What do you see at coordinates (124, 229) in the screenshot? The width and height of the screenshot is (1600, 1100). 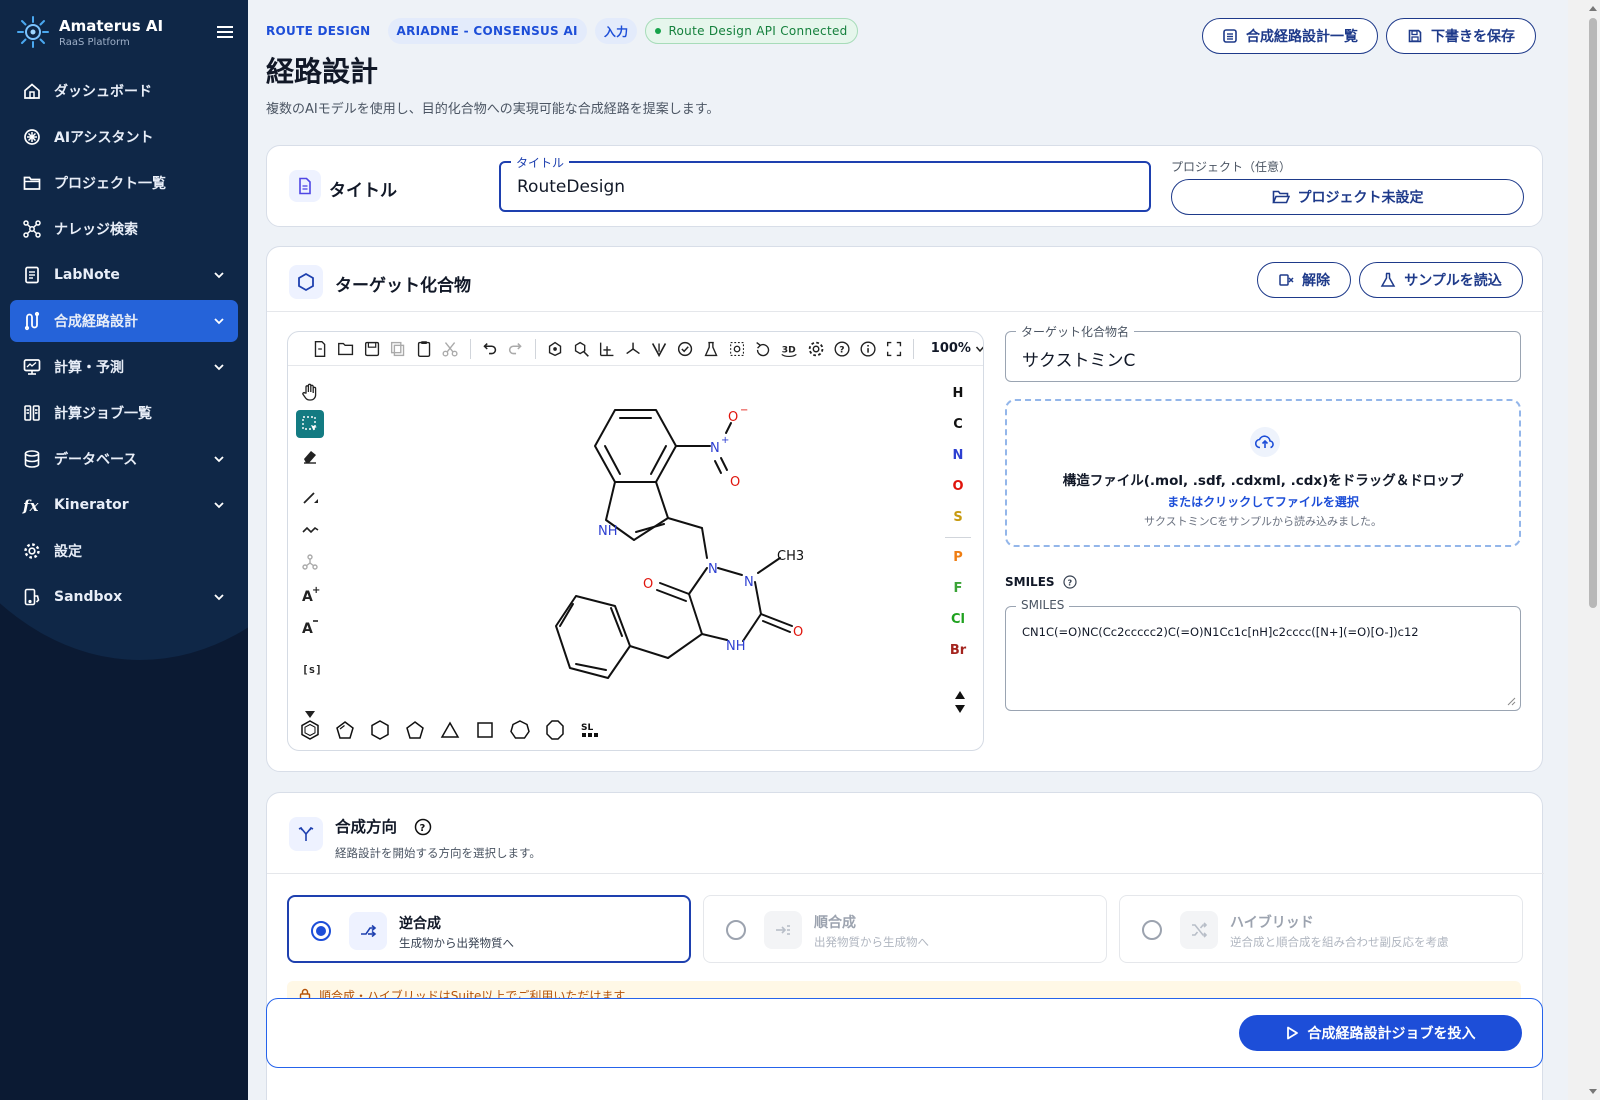 I see `sidebar-item-3: ナレッジ検索` at bounding box center [124, 229].